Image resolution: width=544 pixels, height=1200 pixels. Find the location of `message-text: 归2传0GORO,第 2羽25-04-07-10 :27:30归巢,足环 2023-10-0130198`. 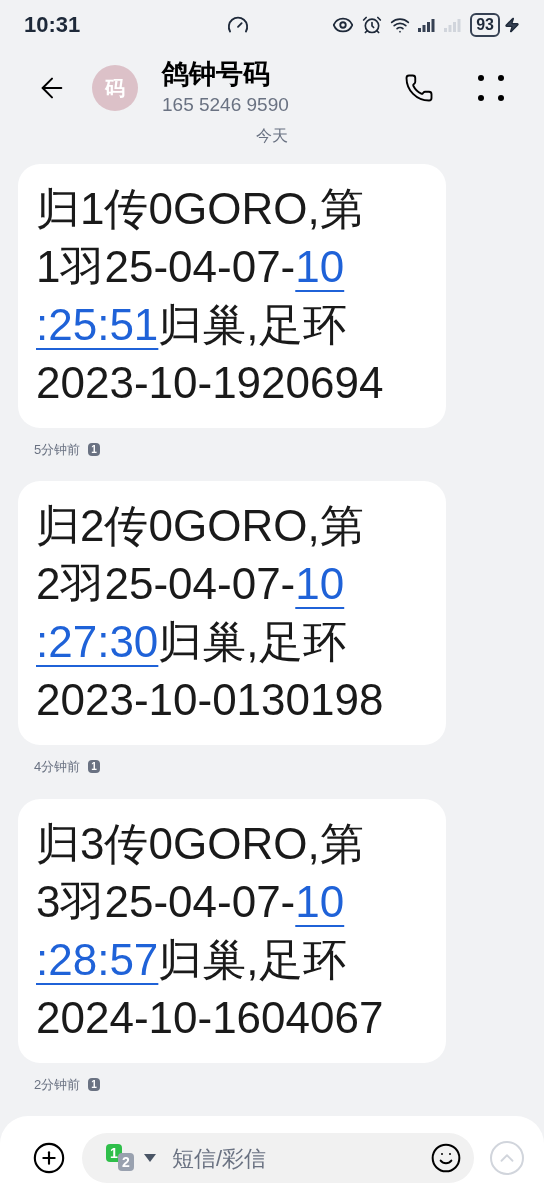

message-text: 归2传0GORO,第 2羽25-04-07-10 :27:30归巢,足环 2023-10-0130198 is located at coordinates (210, 613).